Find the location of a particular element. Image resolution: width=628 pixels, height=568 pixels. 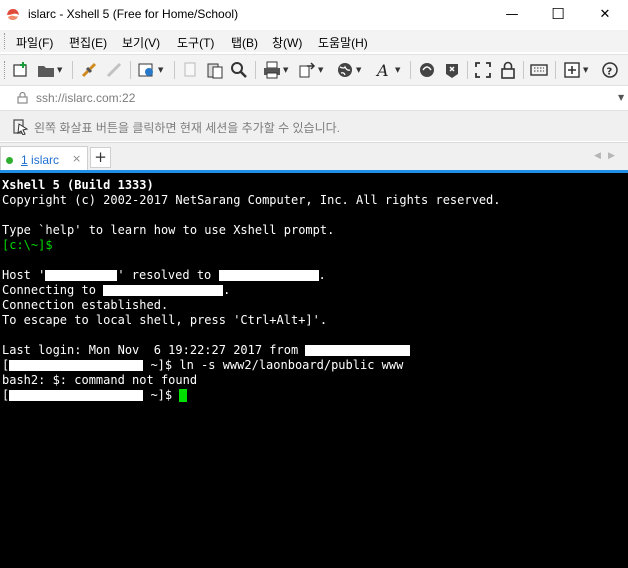

help-button: ? is located at coordinates (610, 70).